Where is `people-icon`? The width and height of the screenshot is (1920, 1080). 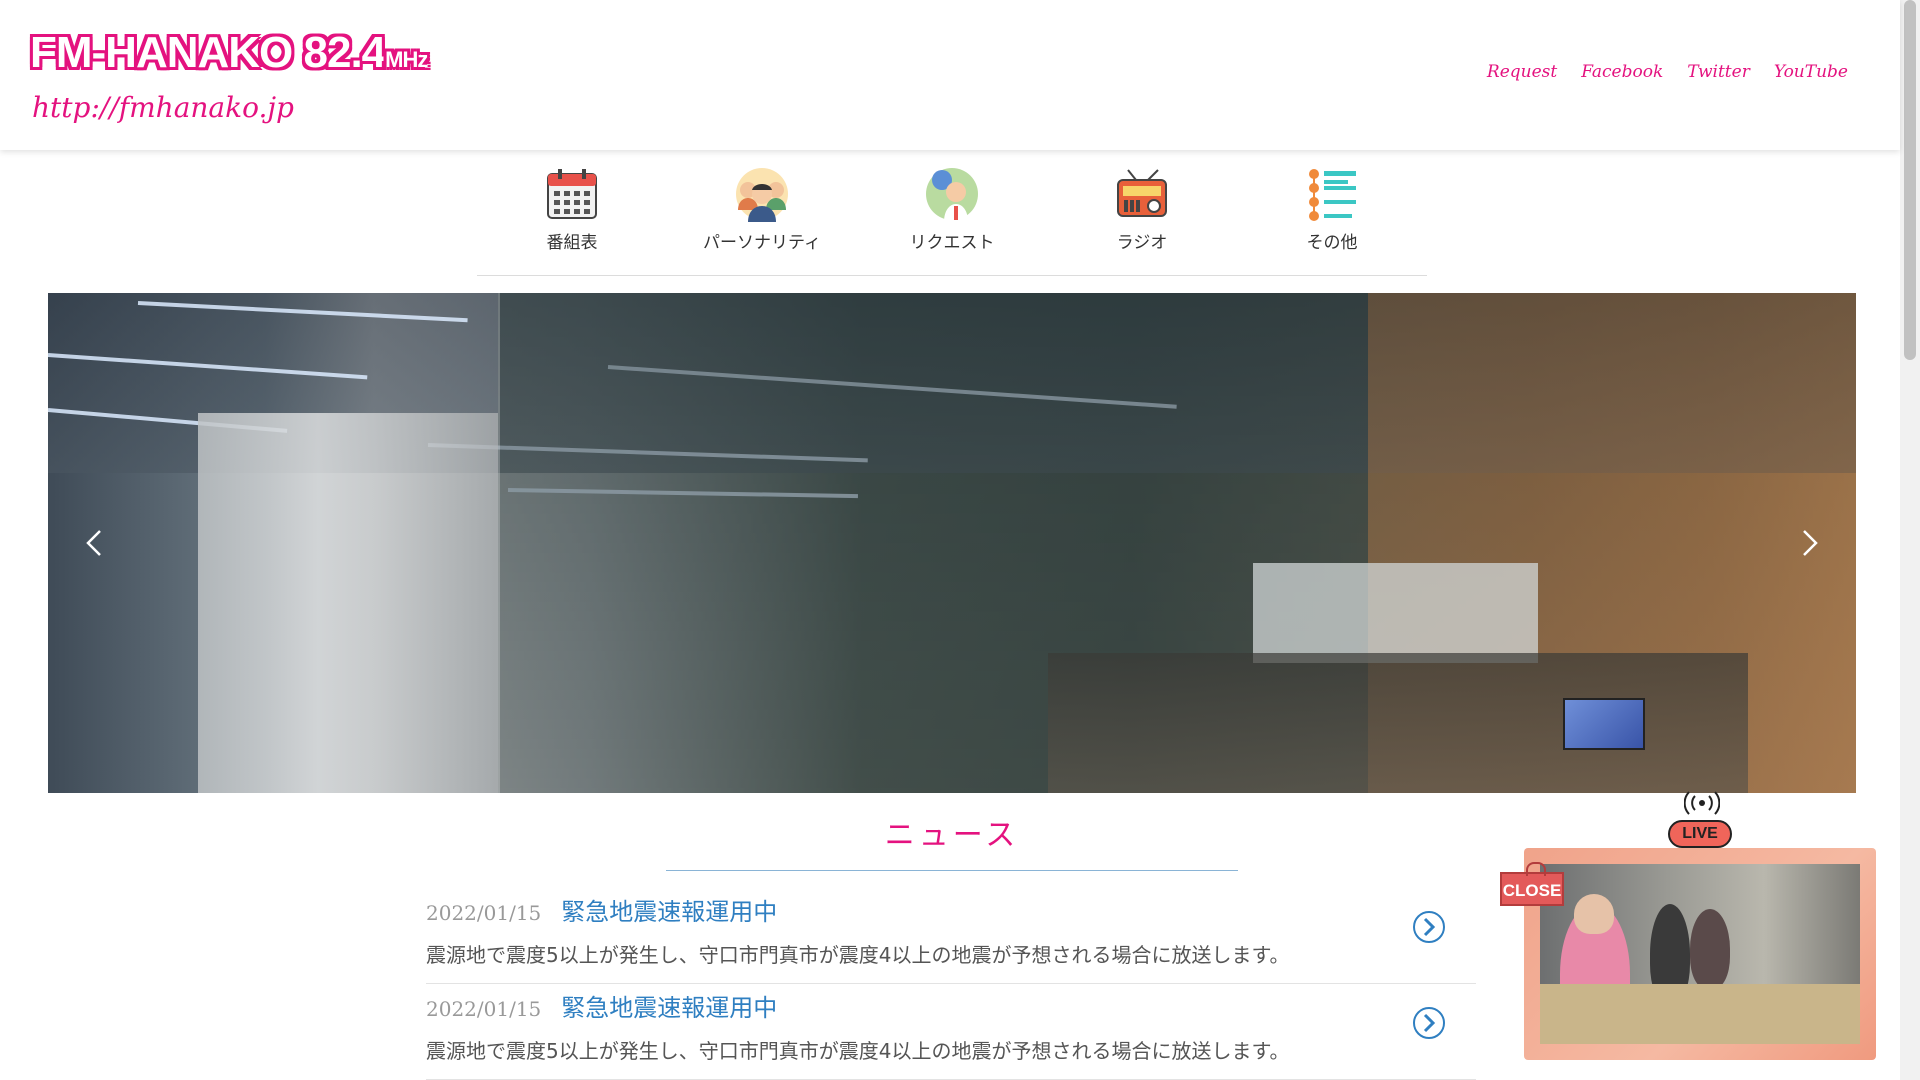 people-icon is located at coordinates (762, 195).